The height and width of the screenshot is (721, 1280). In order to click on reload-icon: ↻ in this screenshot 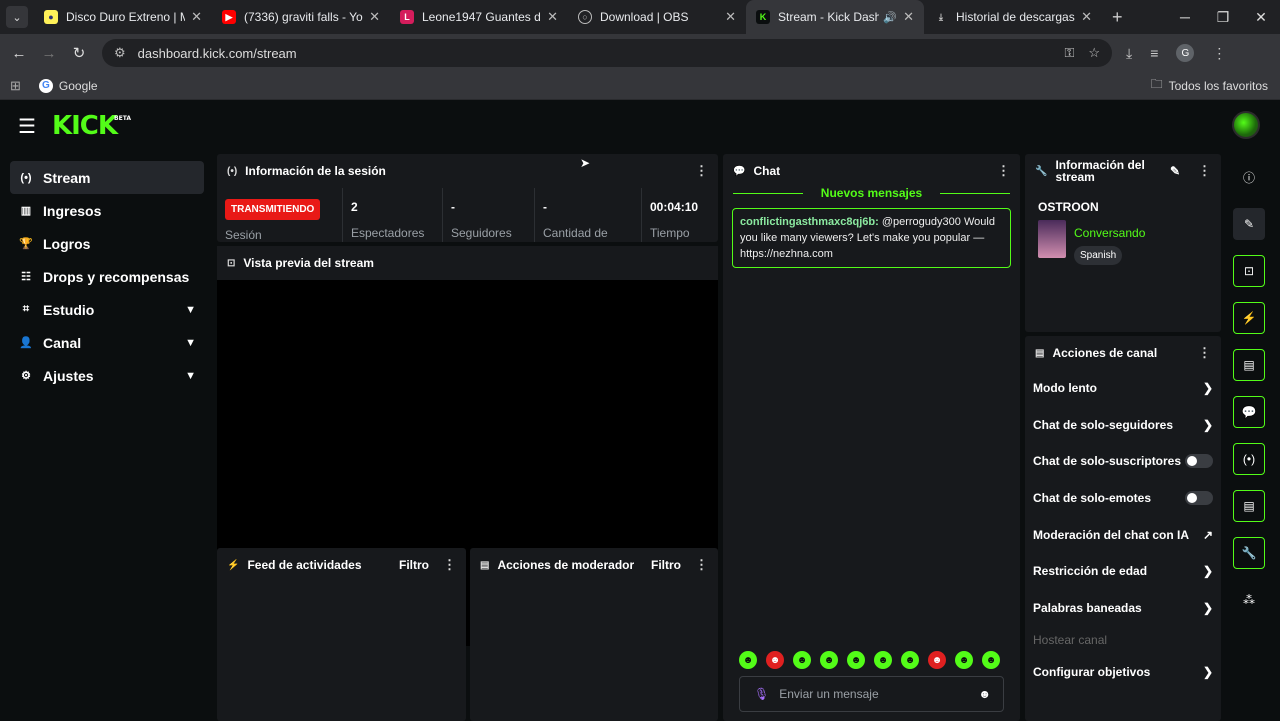, I will do `click(79, 53)`.